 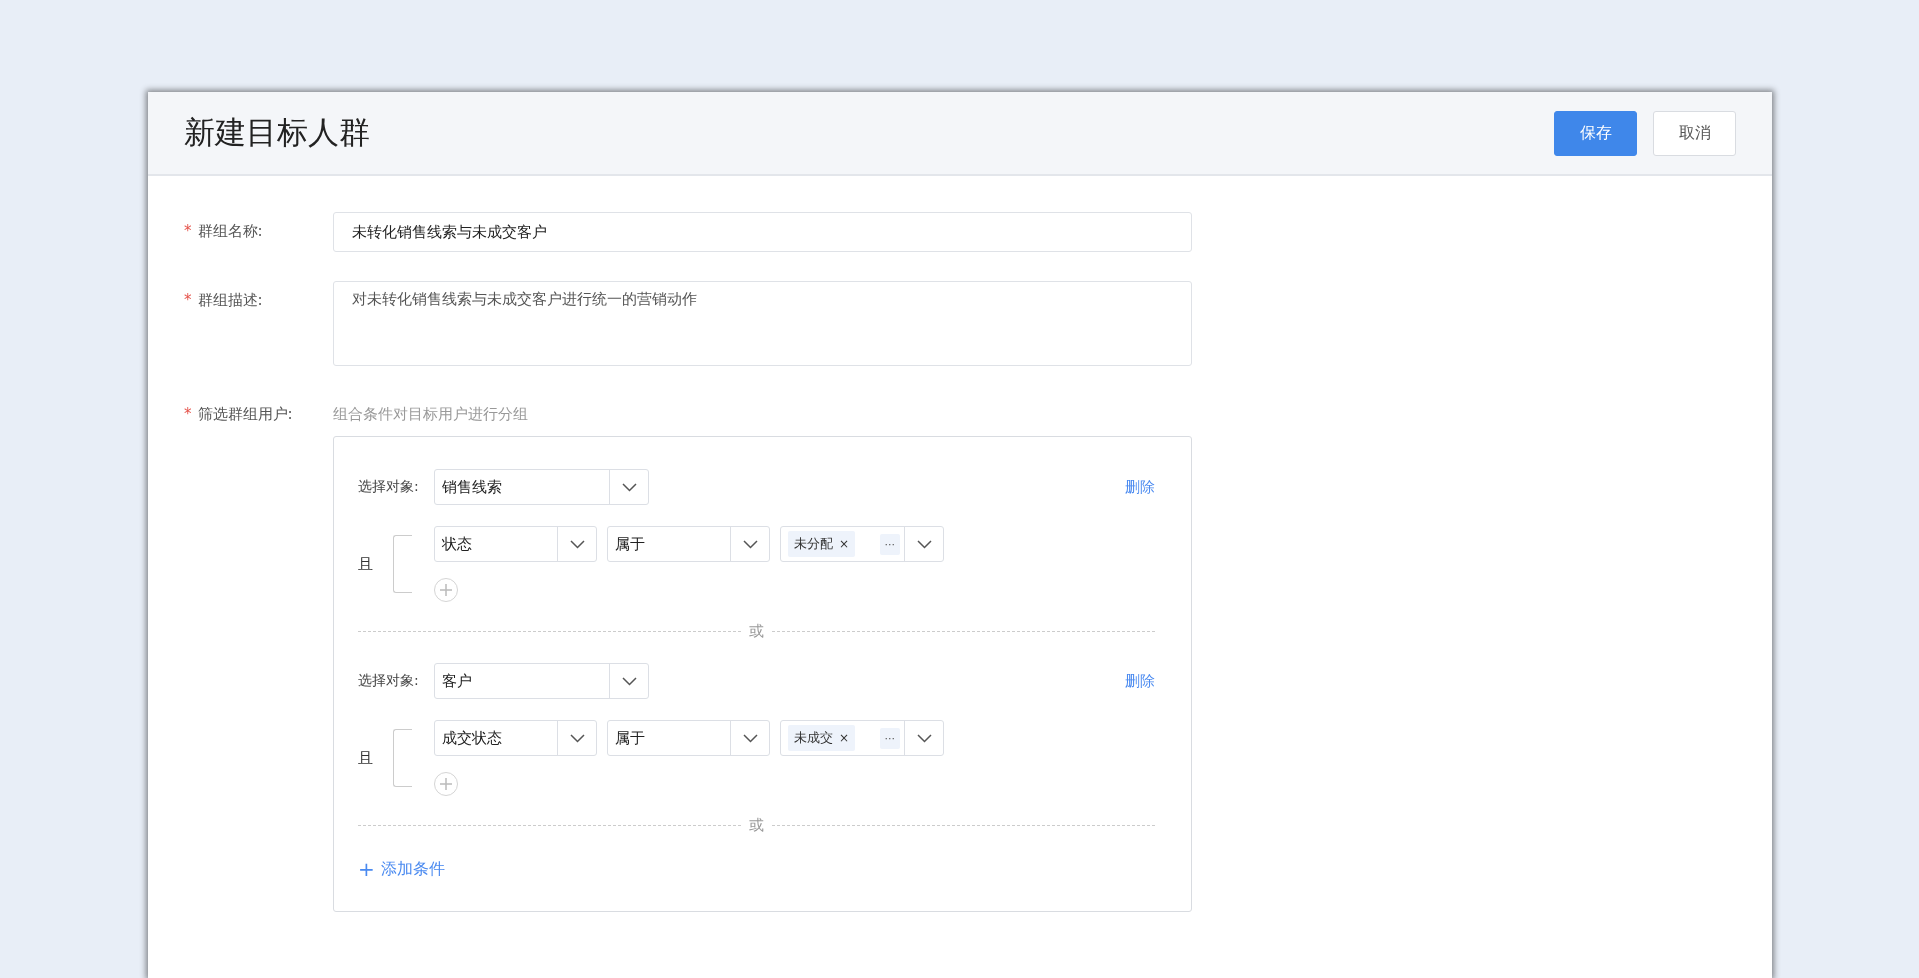 I want to click on cancel-button: 取消, so click(x=1694, y=133).